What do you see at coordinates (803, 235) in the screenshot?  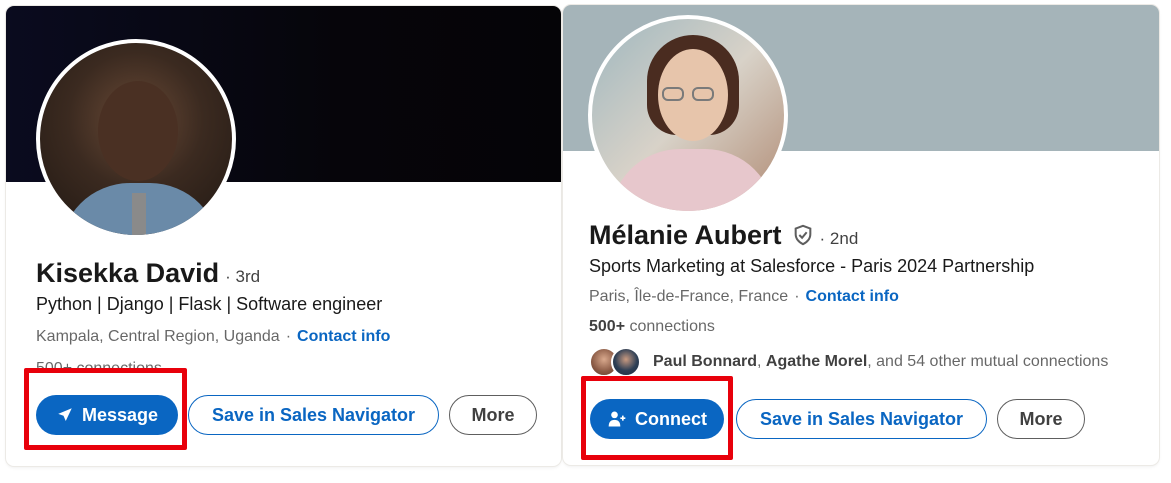 I see `verified-shield-icon` at bounding box center [803, 235].